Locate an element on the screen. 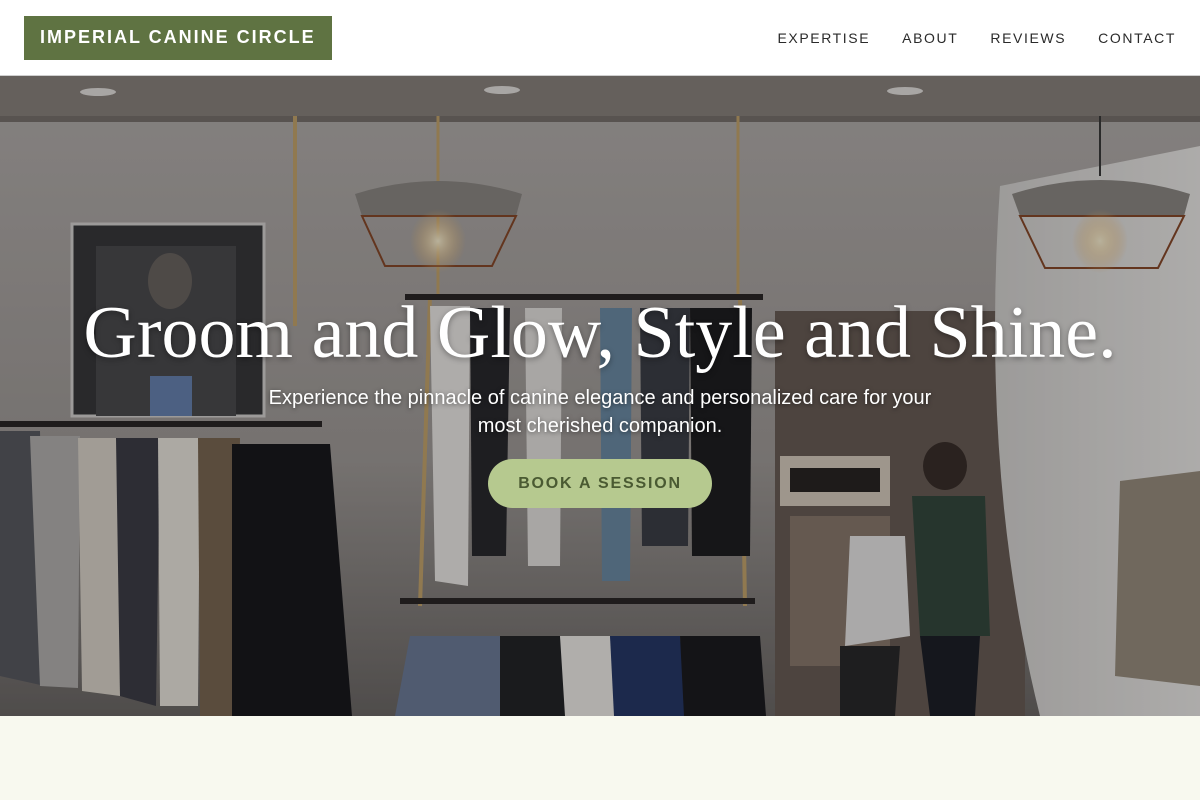 The width and height of the screenshot is (1200, 800). brand-logo: IMPERIAL CANINE CIRCLE is located at coordinates (178, 37).